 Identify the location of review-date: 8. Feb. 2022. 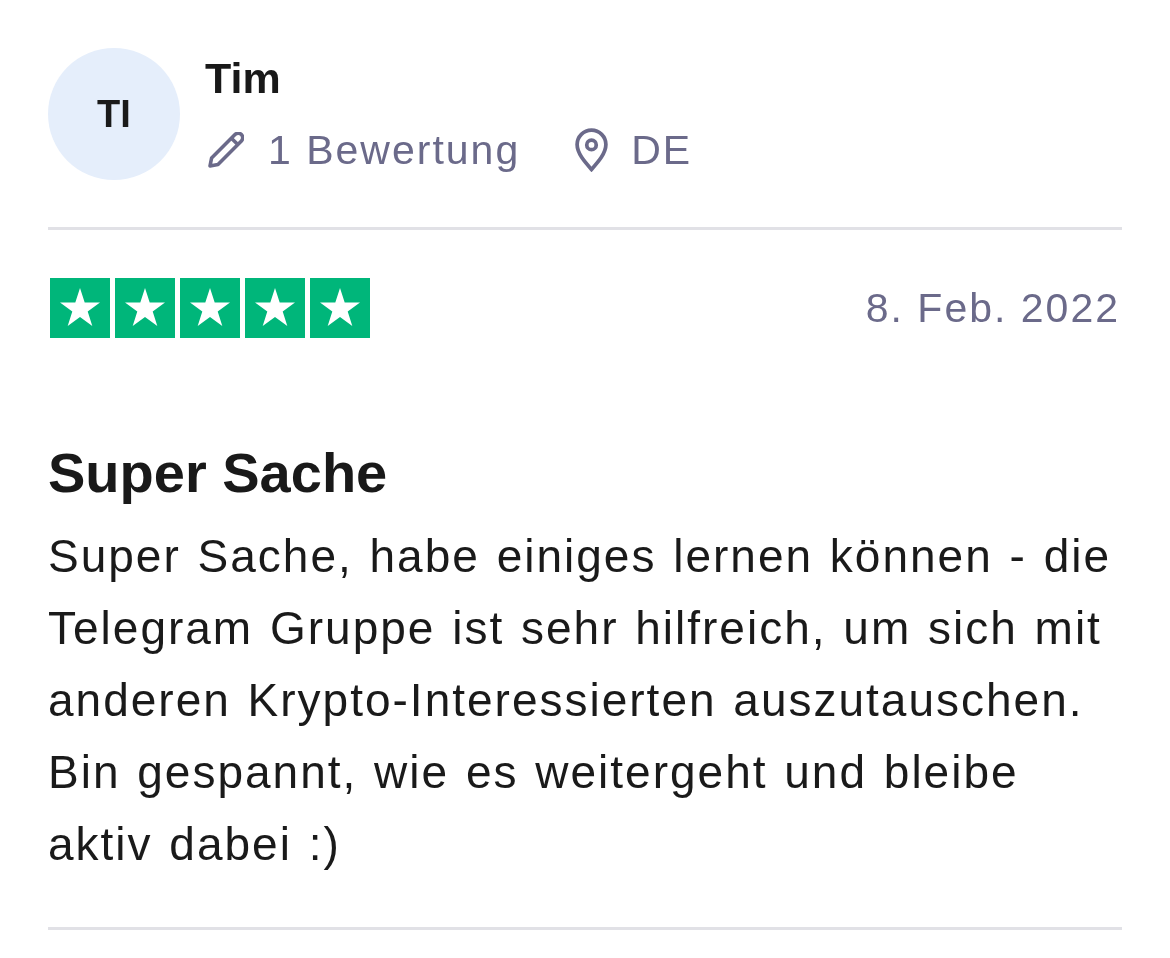
(992, 308).